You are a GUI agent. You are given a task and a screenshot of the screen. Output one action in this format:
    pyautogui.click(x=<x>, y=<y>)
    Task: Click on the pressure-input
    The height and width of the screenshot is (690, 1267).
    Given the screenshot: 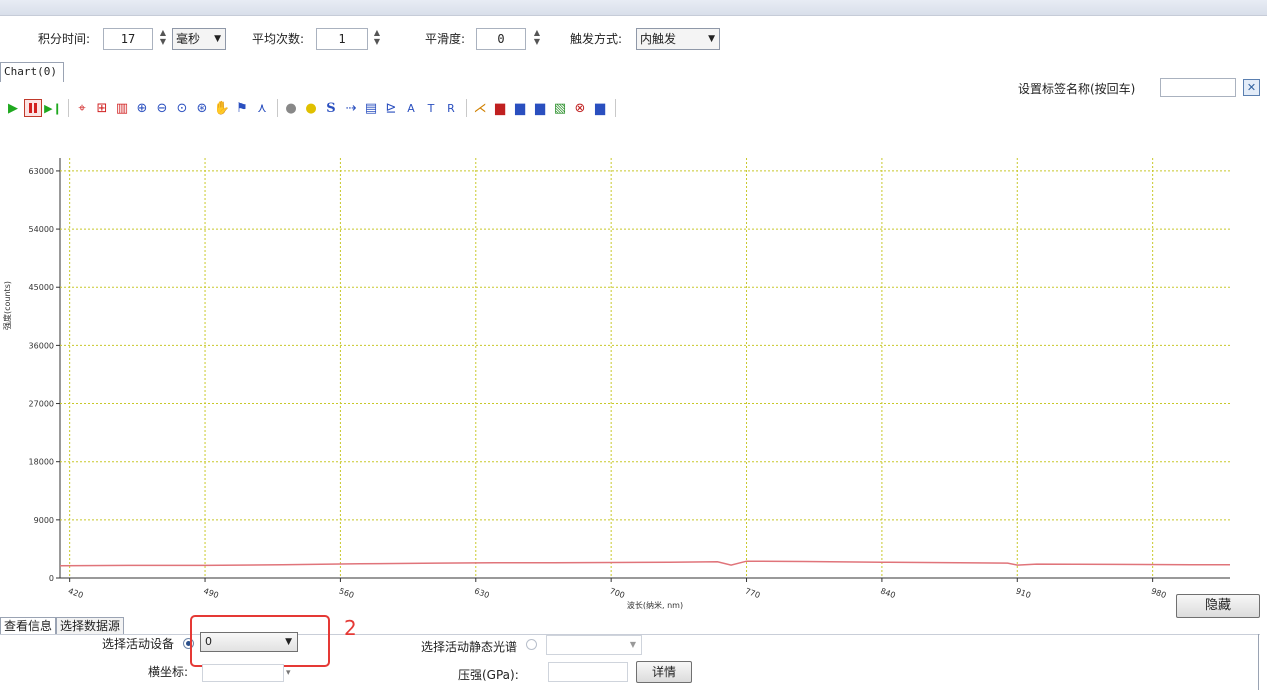 What is the action you would take?
    pyautogui.click(x=588, y=672)
    